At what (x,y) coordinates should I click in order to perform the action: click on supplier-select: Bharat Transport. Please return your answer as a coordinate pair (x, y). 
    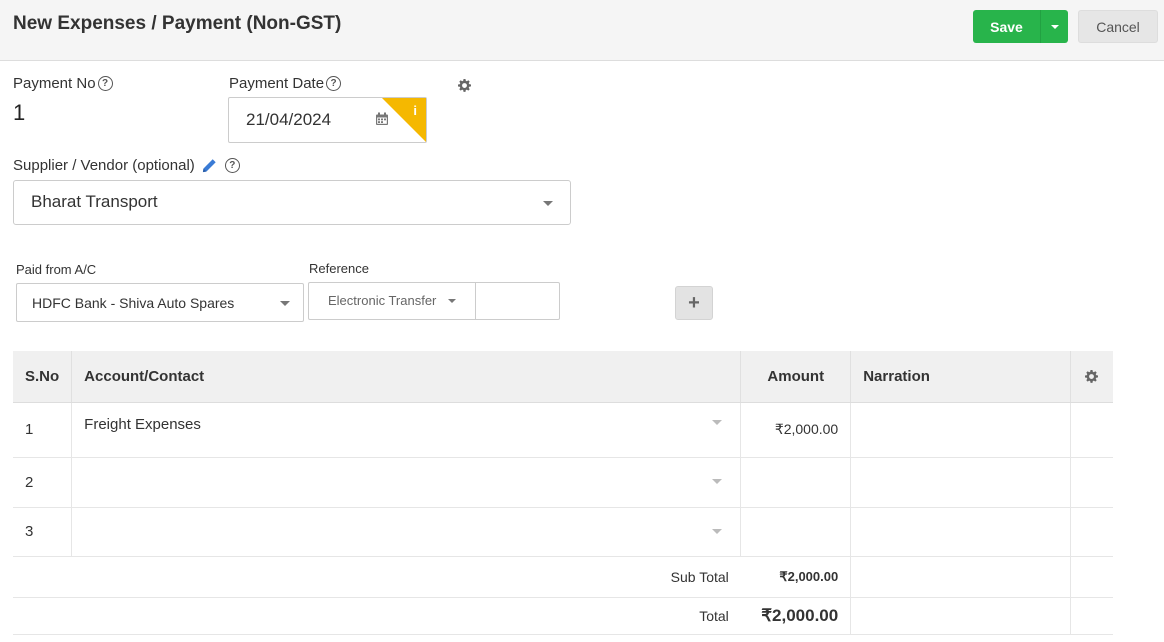
    Looking at the image, I should click on (292, 202).